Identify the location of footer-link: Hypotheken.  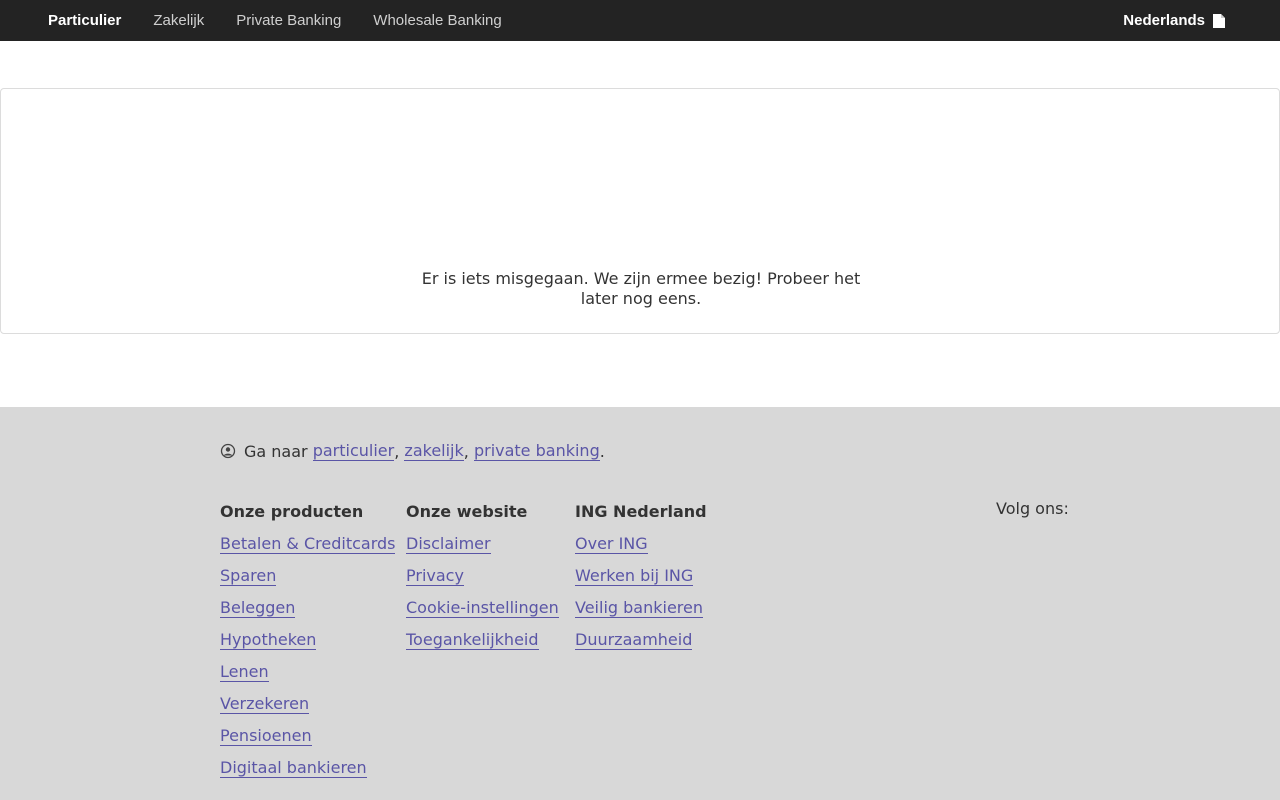
(268, 640).